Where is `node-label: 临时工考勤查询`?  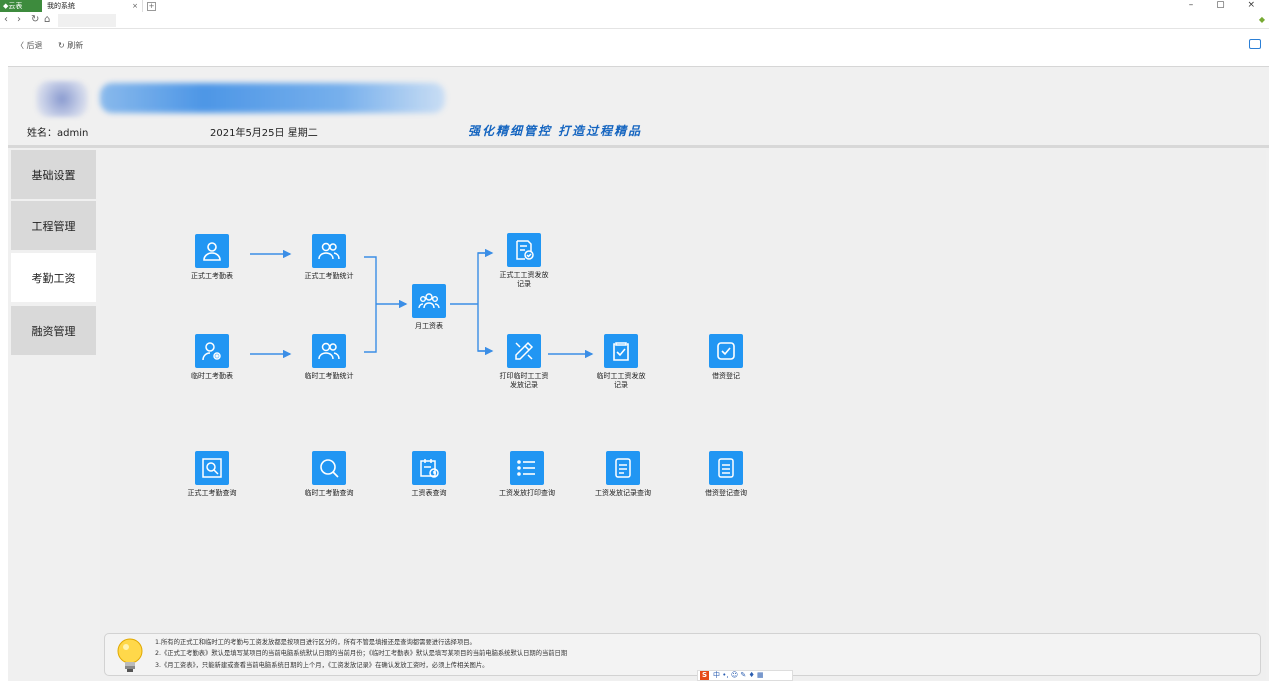 node-label: 临时工考勤查询 is located at coordinates (329, 493).